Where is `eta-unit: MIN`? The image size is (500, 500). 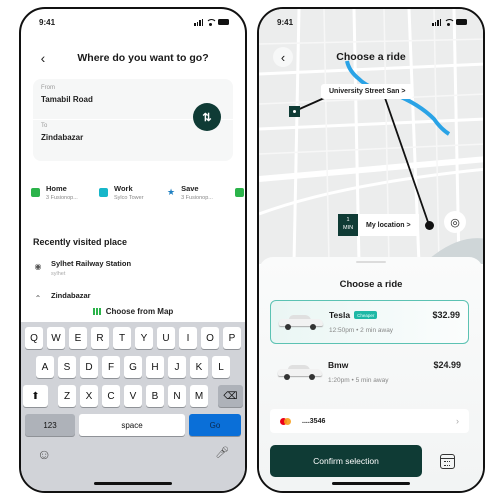 eta-unit: MIN is located at coordinates (348, 227).